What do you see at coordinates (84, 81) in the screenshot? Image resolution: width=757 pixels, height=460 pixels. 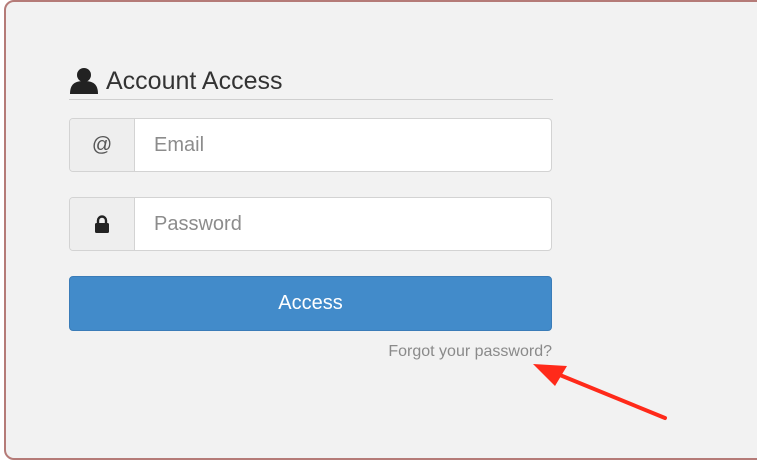 I see `user-icon` at bounding box center [84, 81].